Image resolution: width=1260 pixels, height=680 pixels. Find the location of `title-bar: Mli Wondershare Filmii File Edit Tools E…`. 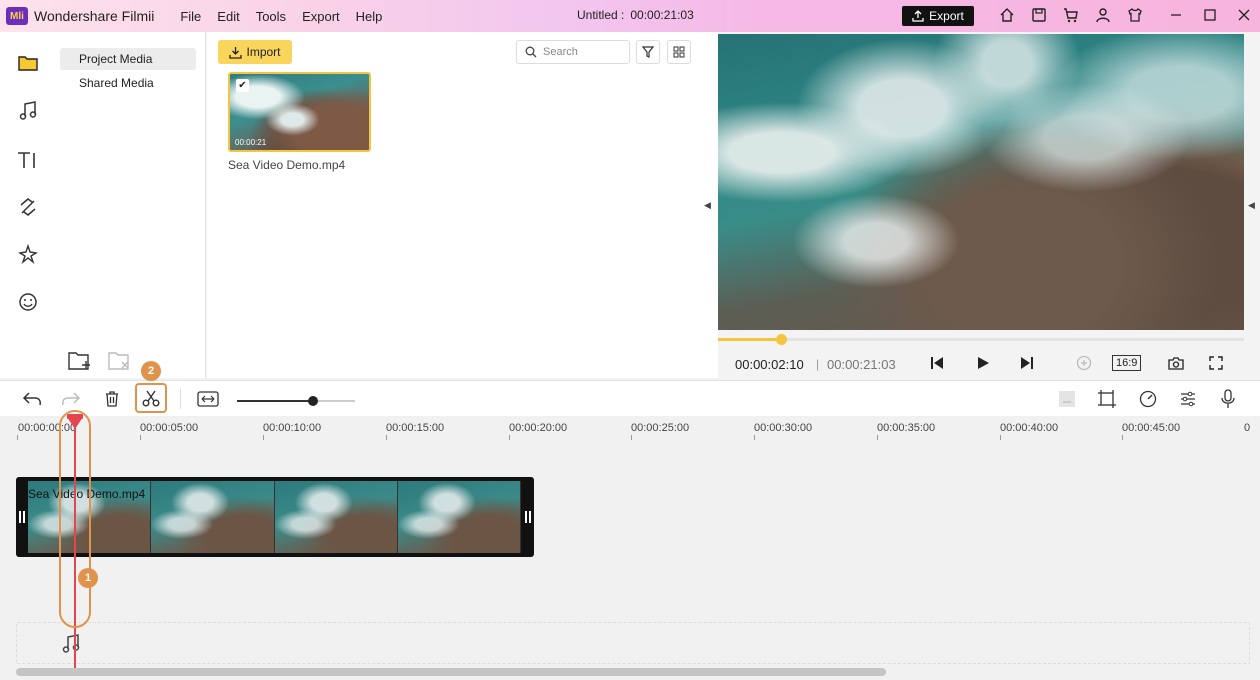

title-bar: Mli Wondershare Filmii File Edit Tools E… is located at coordinates (630, 16).